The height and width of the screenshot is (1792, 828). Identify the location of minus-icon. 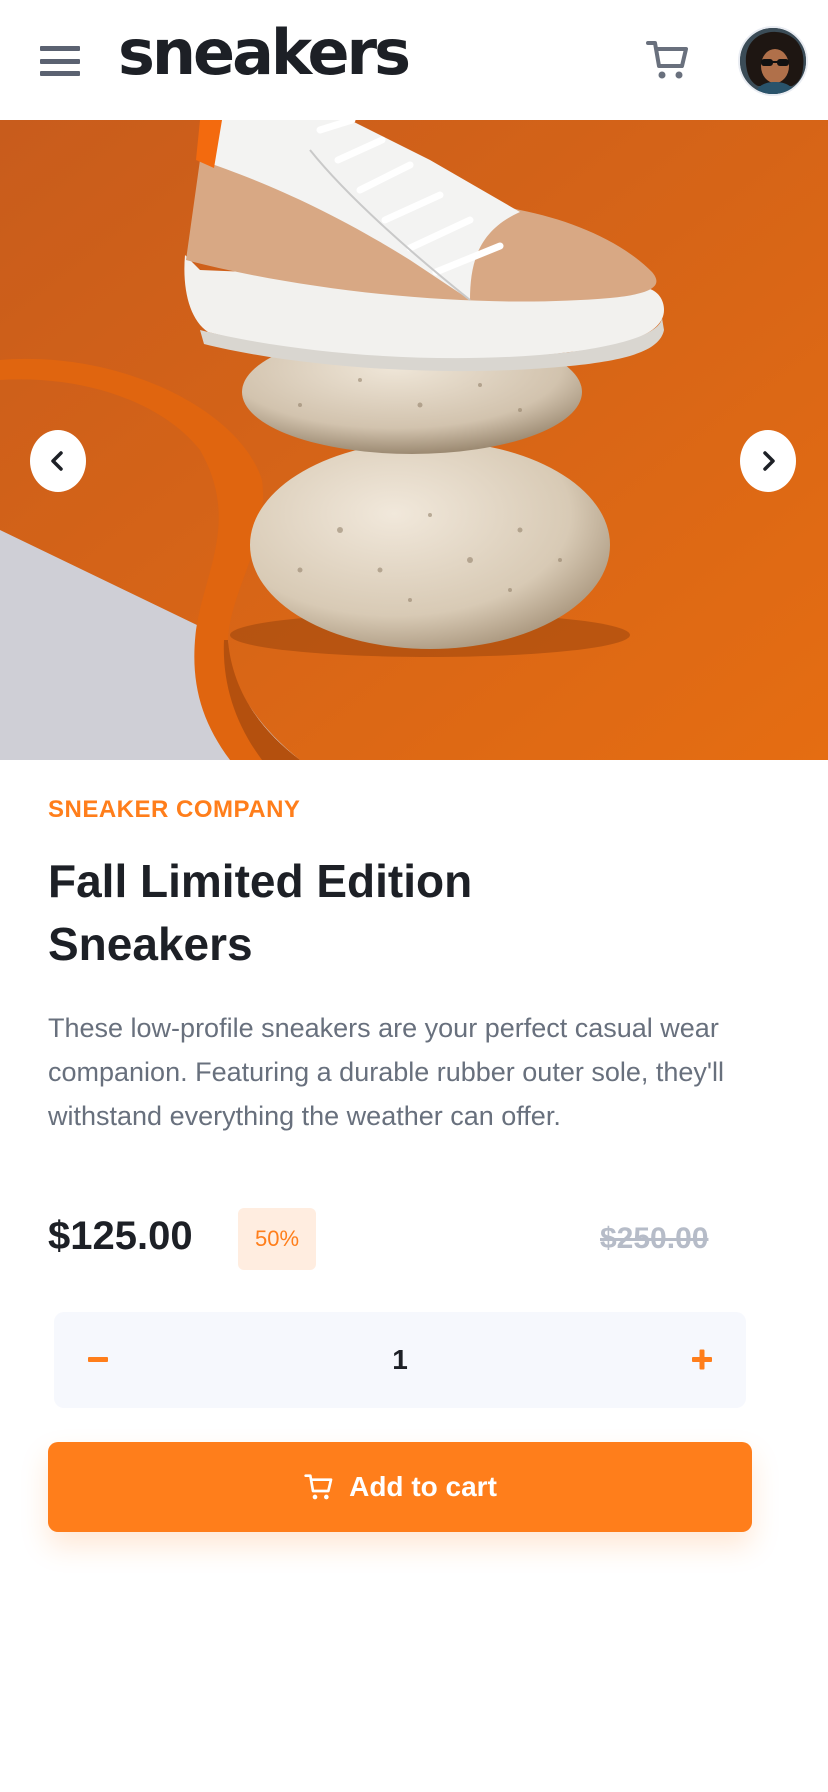
(98, 1359).